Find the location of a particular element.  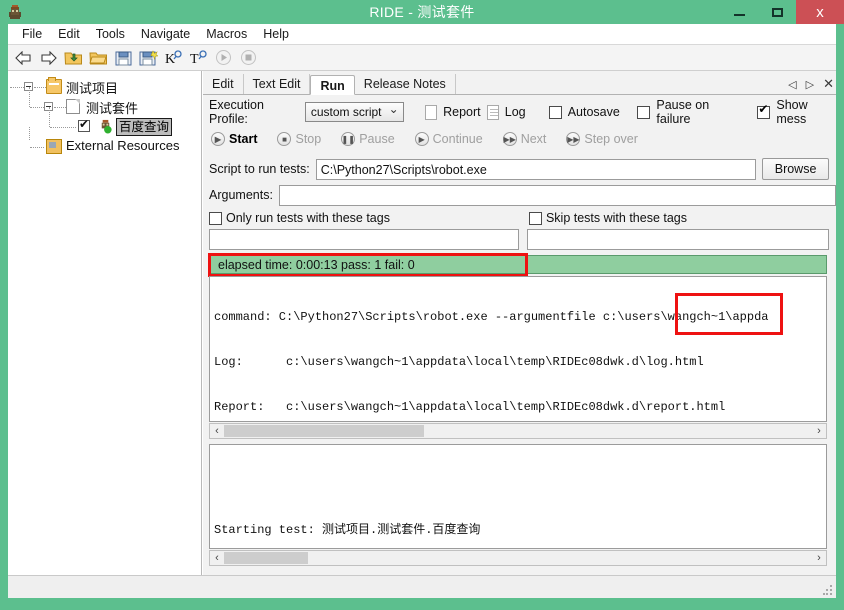

next-button-label: Next is located at coordinates (533, 139).